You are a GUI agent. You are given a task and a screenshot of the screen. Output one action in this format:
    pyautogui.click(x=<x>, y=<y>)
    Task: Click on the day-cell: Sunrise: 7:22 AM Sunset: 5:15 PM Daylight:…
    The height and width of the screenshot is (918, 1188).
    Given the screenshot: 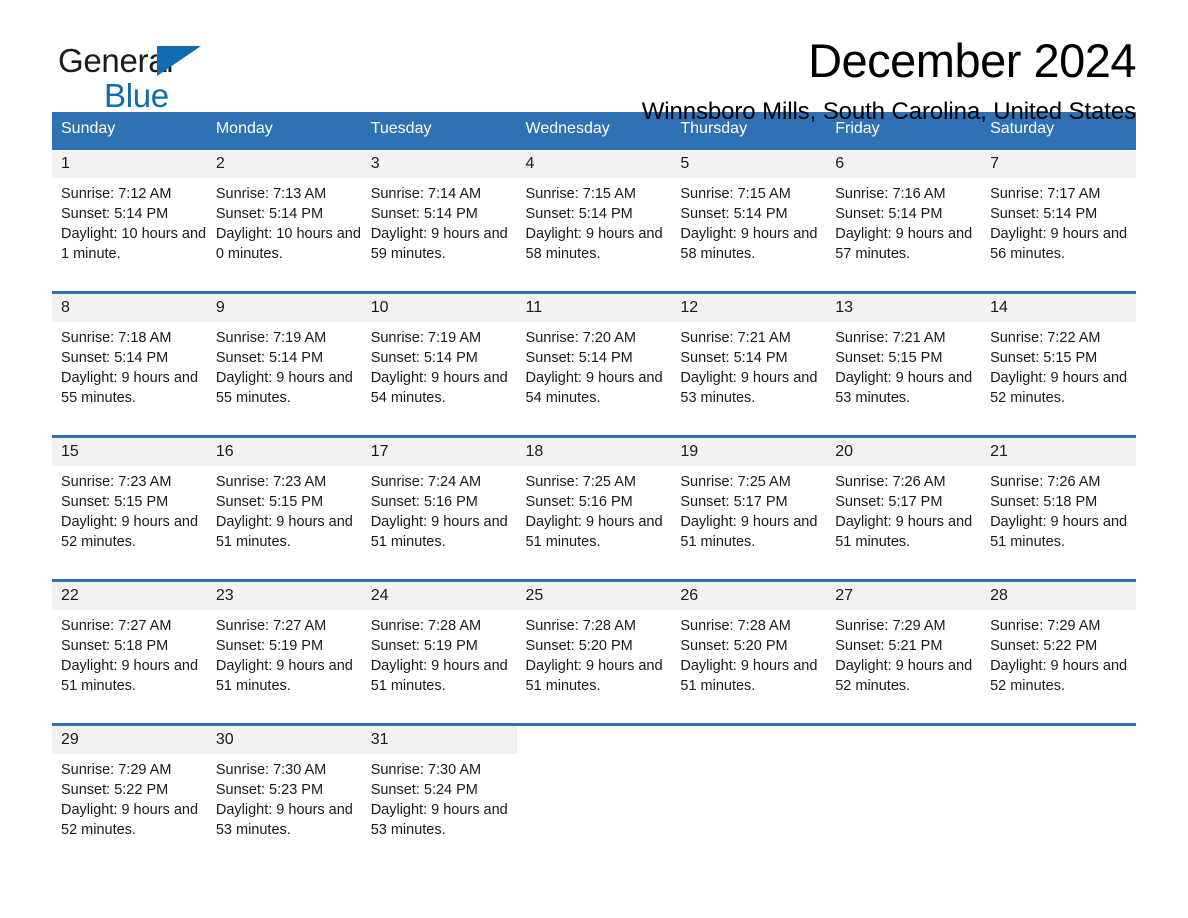 What is the action you would take?
    pyautogui.click(x=1058, y=369)
    